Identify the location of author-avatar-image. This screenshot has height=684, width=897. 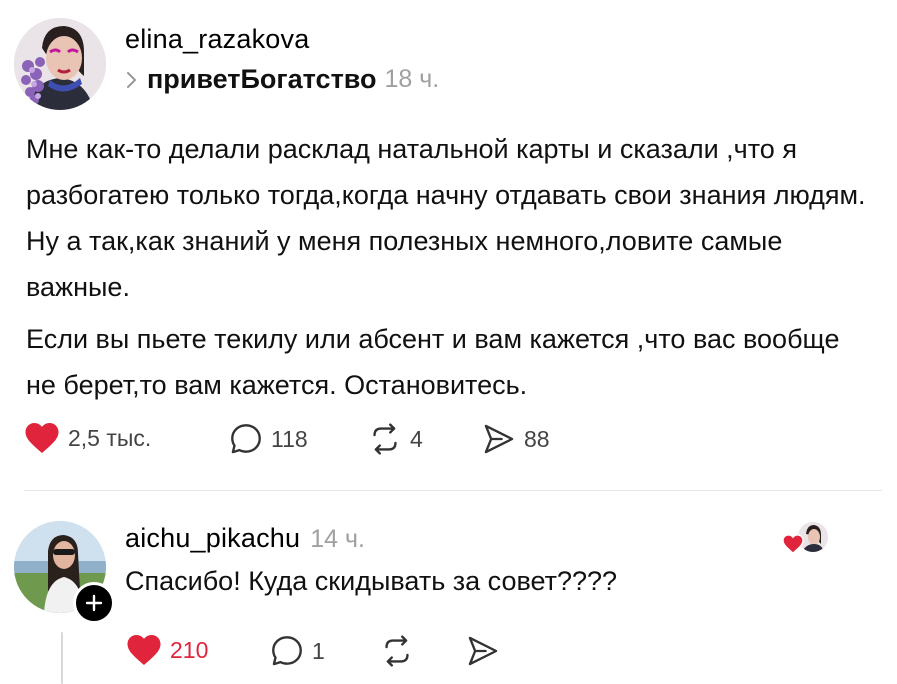
(60, 64).